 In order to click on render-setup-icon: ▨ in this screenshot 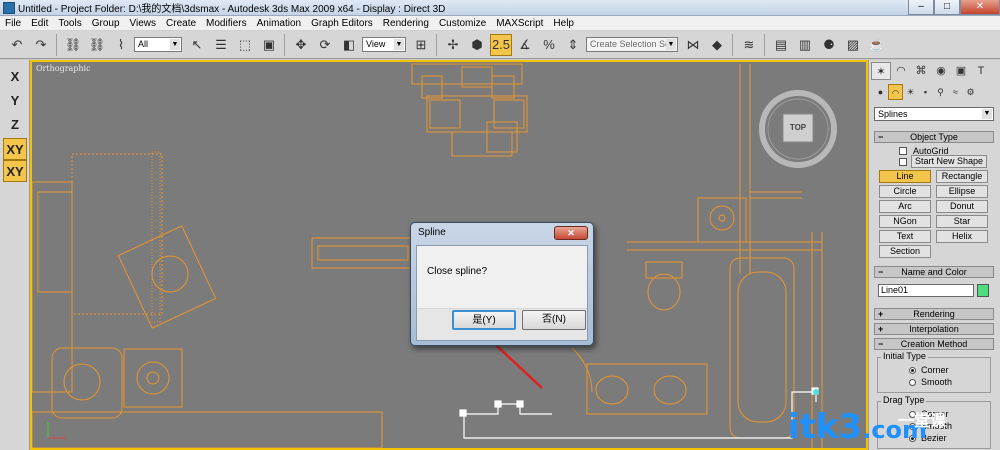, I will do `click(853, 45)`.